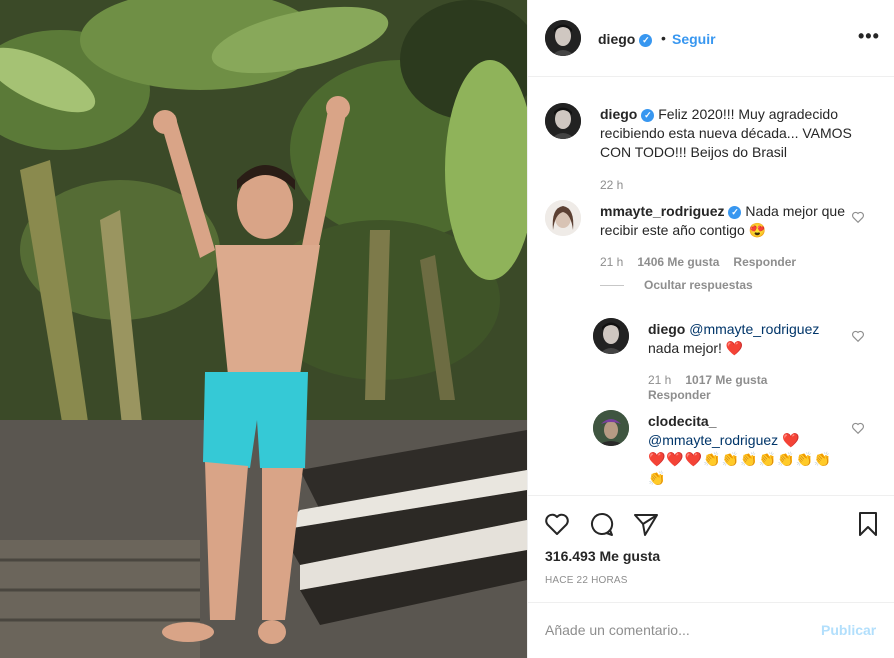 This screenshot has height=658, width=894. I want to click on hide-replies-button: Ocultar respuestas, so click(698, 285).